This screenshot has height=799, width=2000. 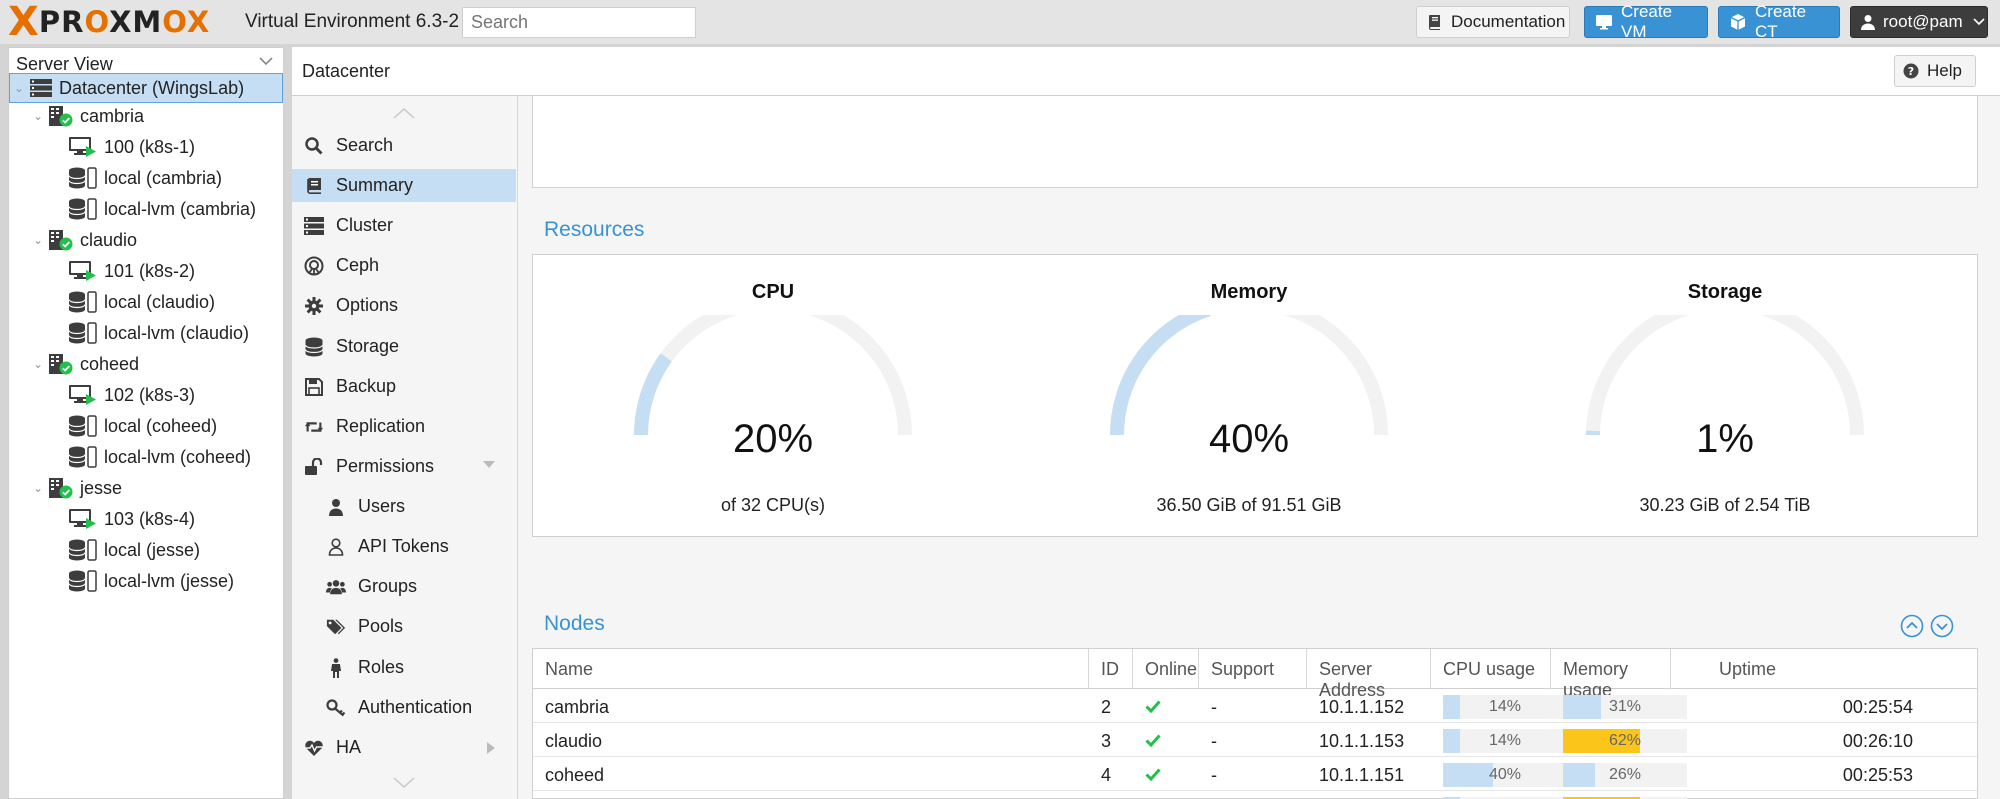 I want to click on menu-scroll-up, so click(x=404, y=113).